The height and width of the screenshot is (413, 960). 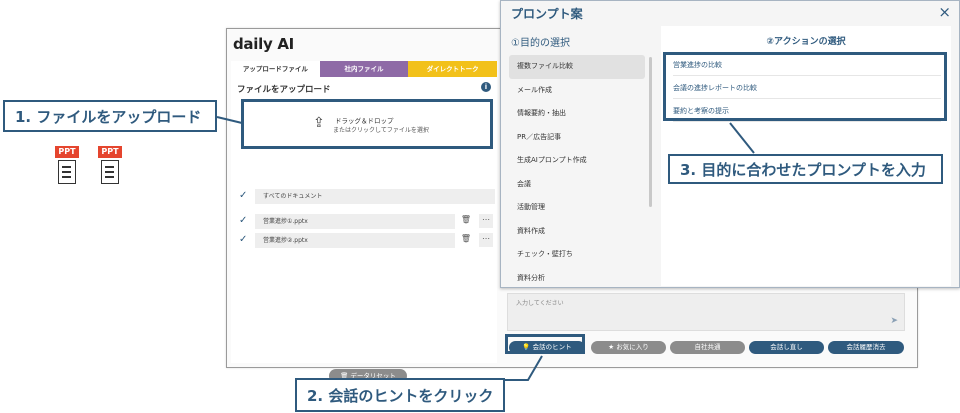 What do you see at coordinates (807, 111) in the screenshot?
I see `action-item: 要約と考察の提示` at bounding box center [807, 111].